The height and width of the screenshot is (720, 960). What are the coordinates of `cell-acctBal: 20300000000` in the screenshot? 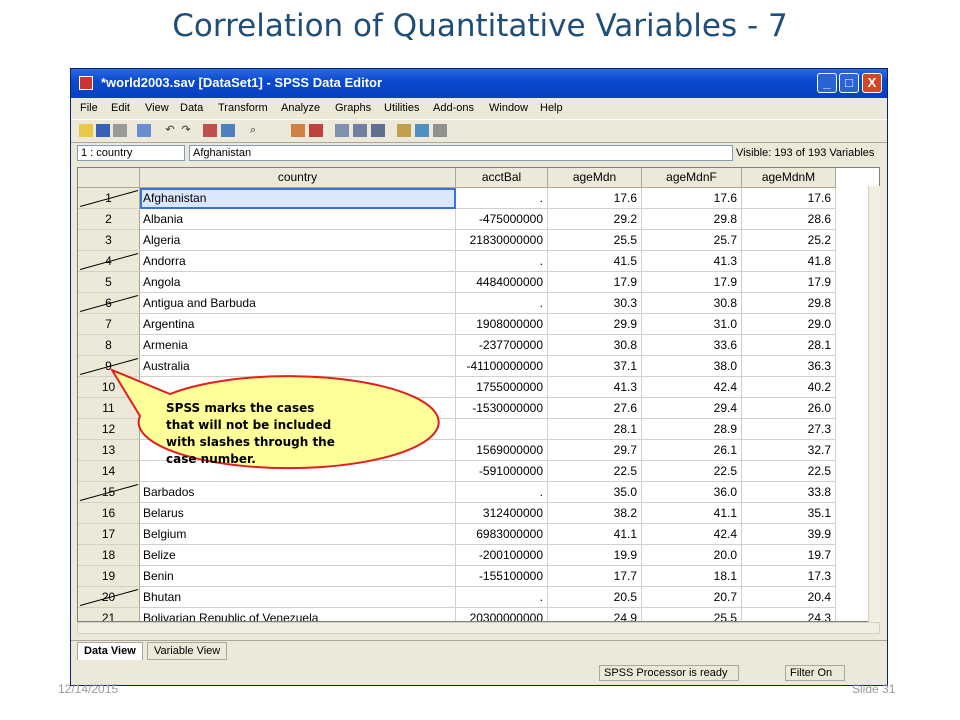 It's located at (502, 614).